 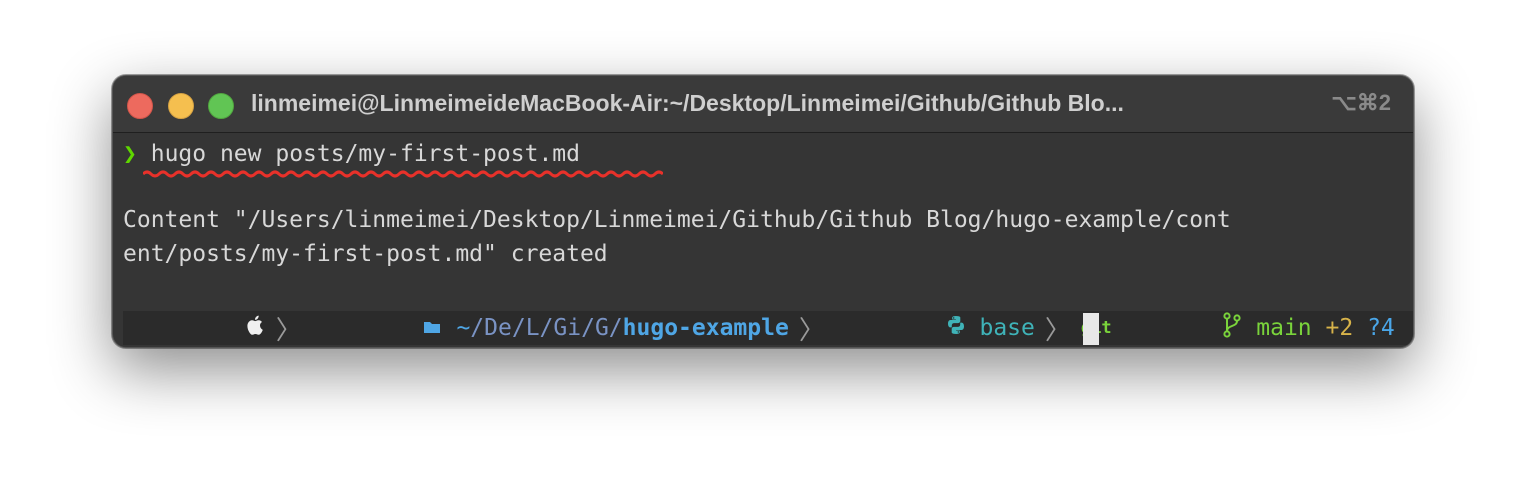 I want to click on path-segment: /L, so click(x=525, y=328).